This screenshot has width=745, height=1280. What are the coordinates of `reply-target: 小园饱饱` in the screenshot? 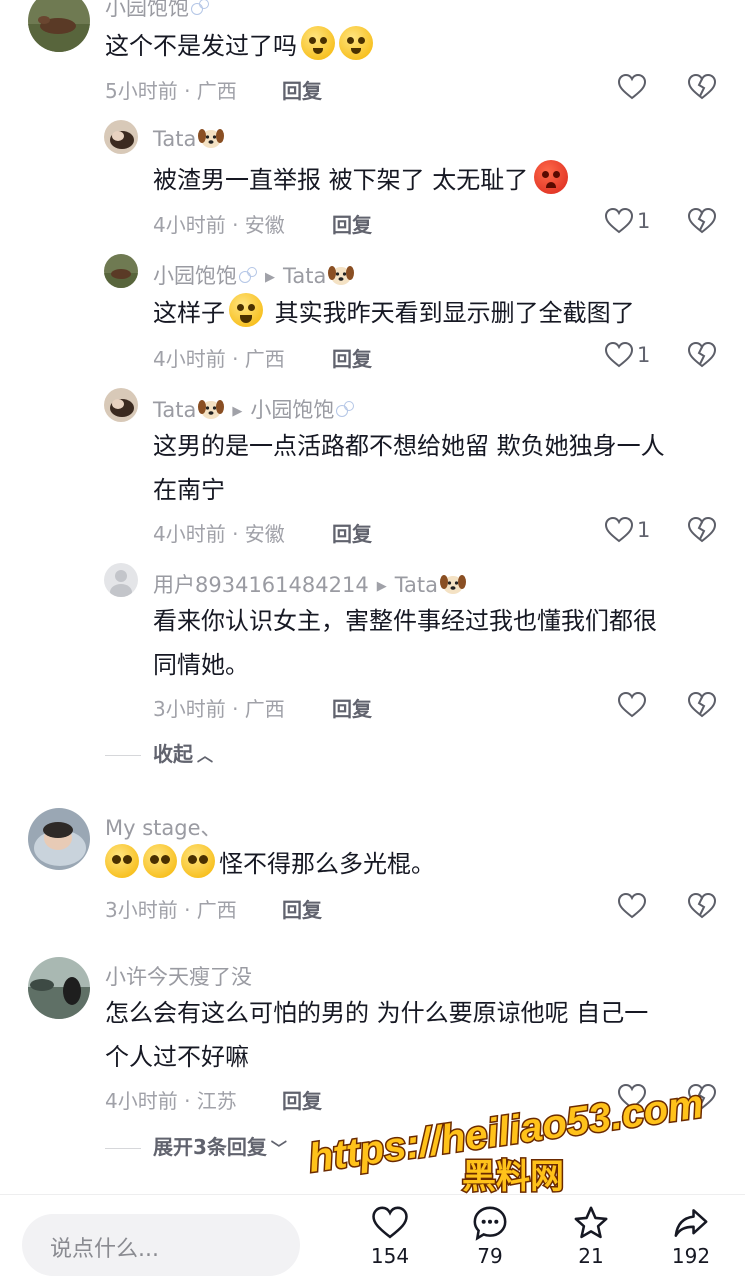 It's located at (292, 410).